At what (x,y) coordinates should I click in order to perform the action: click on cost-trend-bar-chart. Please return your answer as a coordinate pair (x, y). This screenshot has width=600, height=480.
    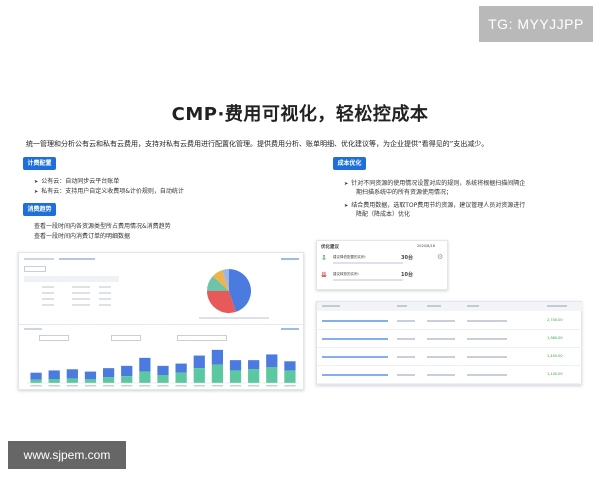
    Looking at the image, I should click on (163, 368).